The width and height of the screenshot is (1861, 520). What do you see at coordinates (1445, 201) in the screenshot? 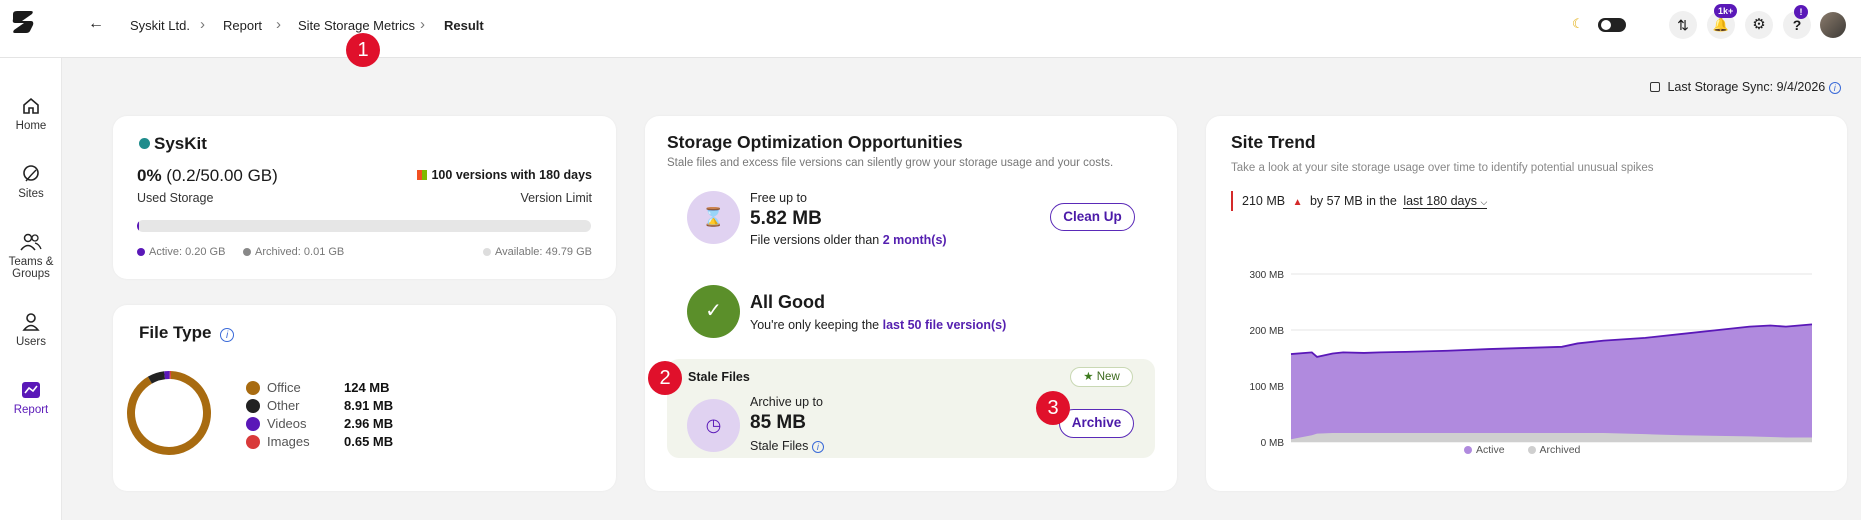
I see `period-dropdown: last 180 days ⌵` at bounding box center [1445, 201].